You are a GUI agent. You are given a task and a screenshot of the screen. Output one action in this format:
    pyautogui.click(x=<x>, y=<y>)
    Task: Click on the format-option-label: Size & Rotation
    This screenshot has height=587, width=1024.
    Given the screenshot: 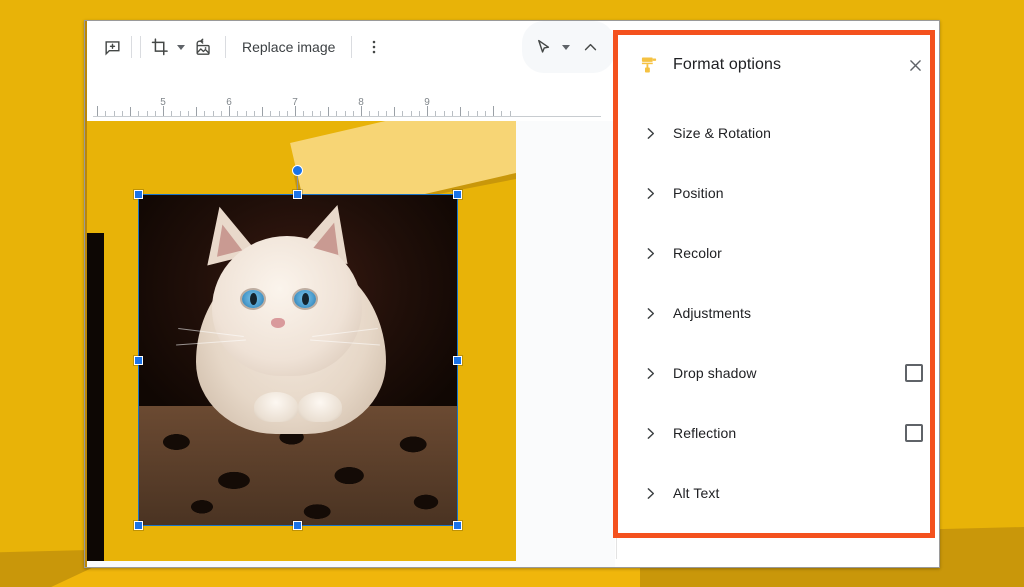 What is the action you would take?
    pyautogui.click(x=722, y=133)
    